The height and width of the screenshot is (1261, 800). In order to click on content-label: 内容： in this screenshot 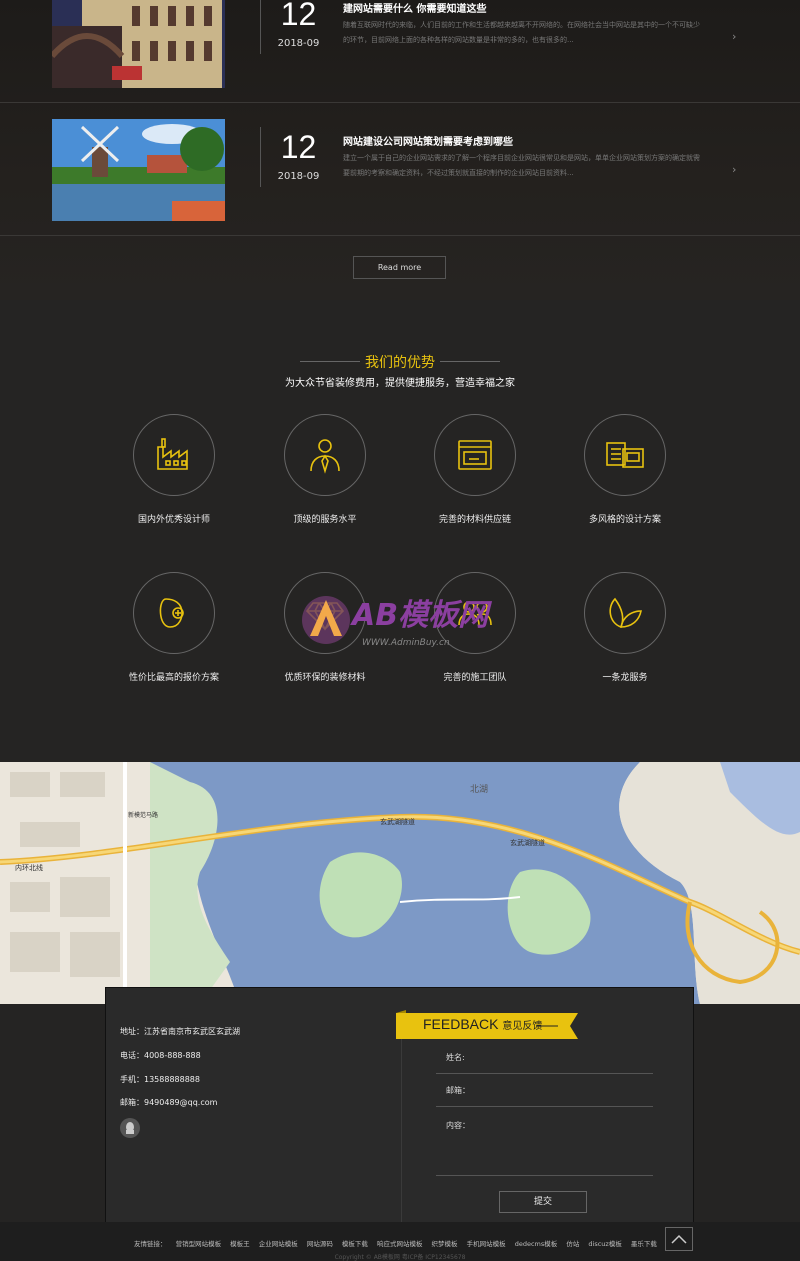, I will do `click(458, 1125)`.